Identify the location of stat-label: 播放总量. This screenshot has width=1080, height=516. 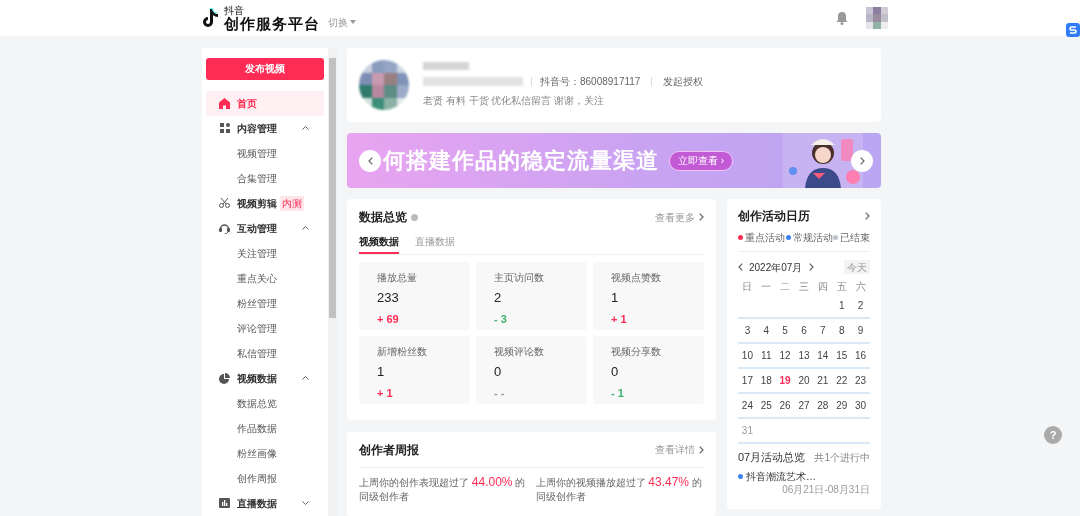
(397, 278).